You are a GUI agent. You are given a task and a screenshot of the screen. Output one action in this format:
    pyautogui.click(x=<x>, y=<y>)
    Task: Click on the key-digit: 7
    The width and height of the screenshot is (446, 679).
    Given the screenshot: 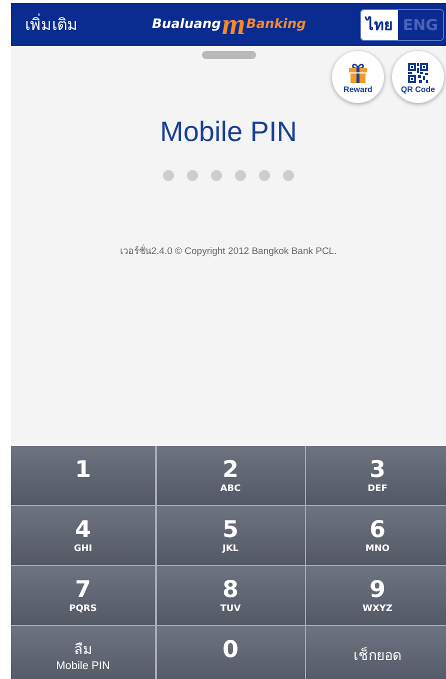 What is the action you would take?
    pyautogui.click(x=82, y=590)
    